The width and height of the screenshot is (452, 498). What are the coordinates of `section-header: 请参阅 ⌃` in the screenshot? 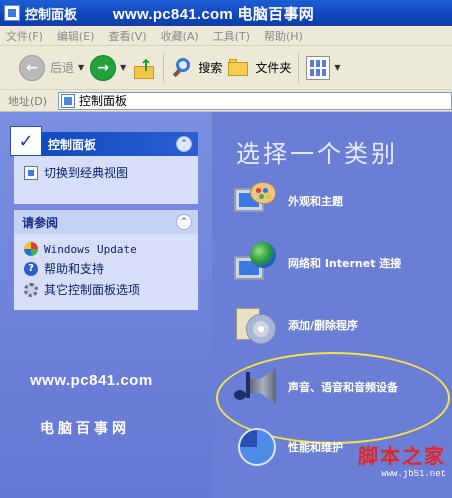 It's located at (106, 222).